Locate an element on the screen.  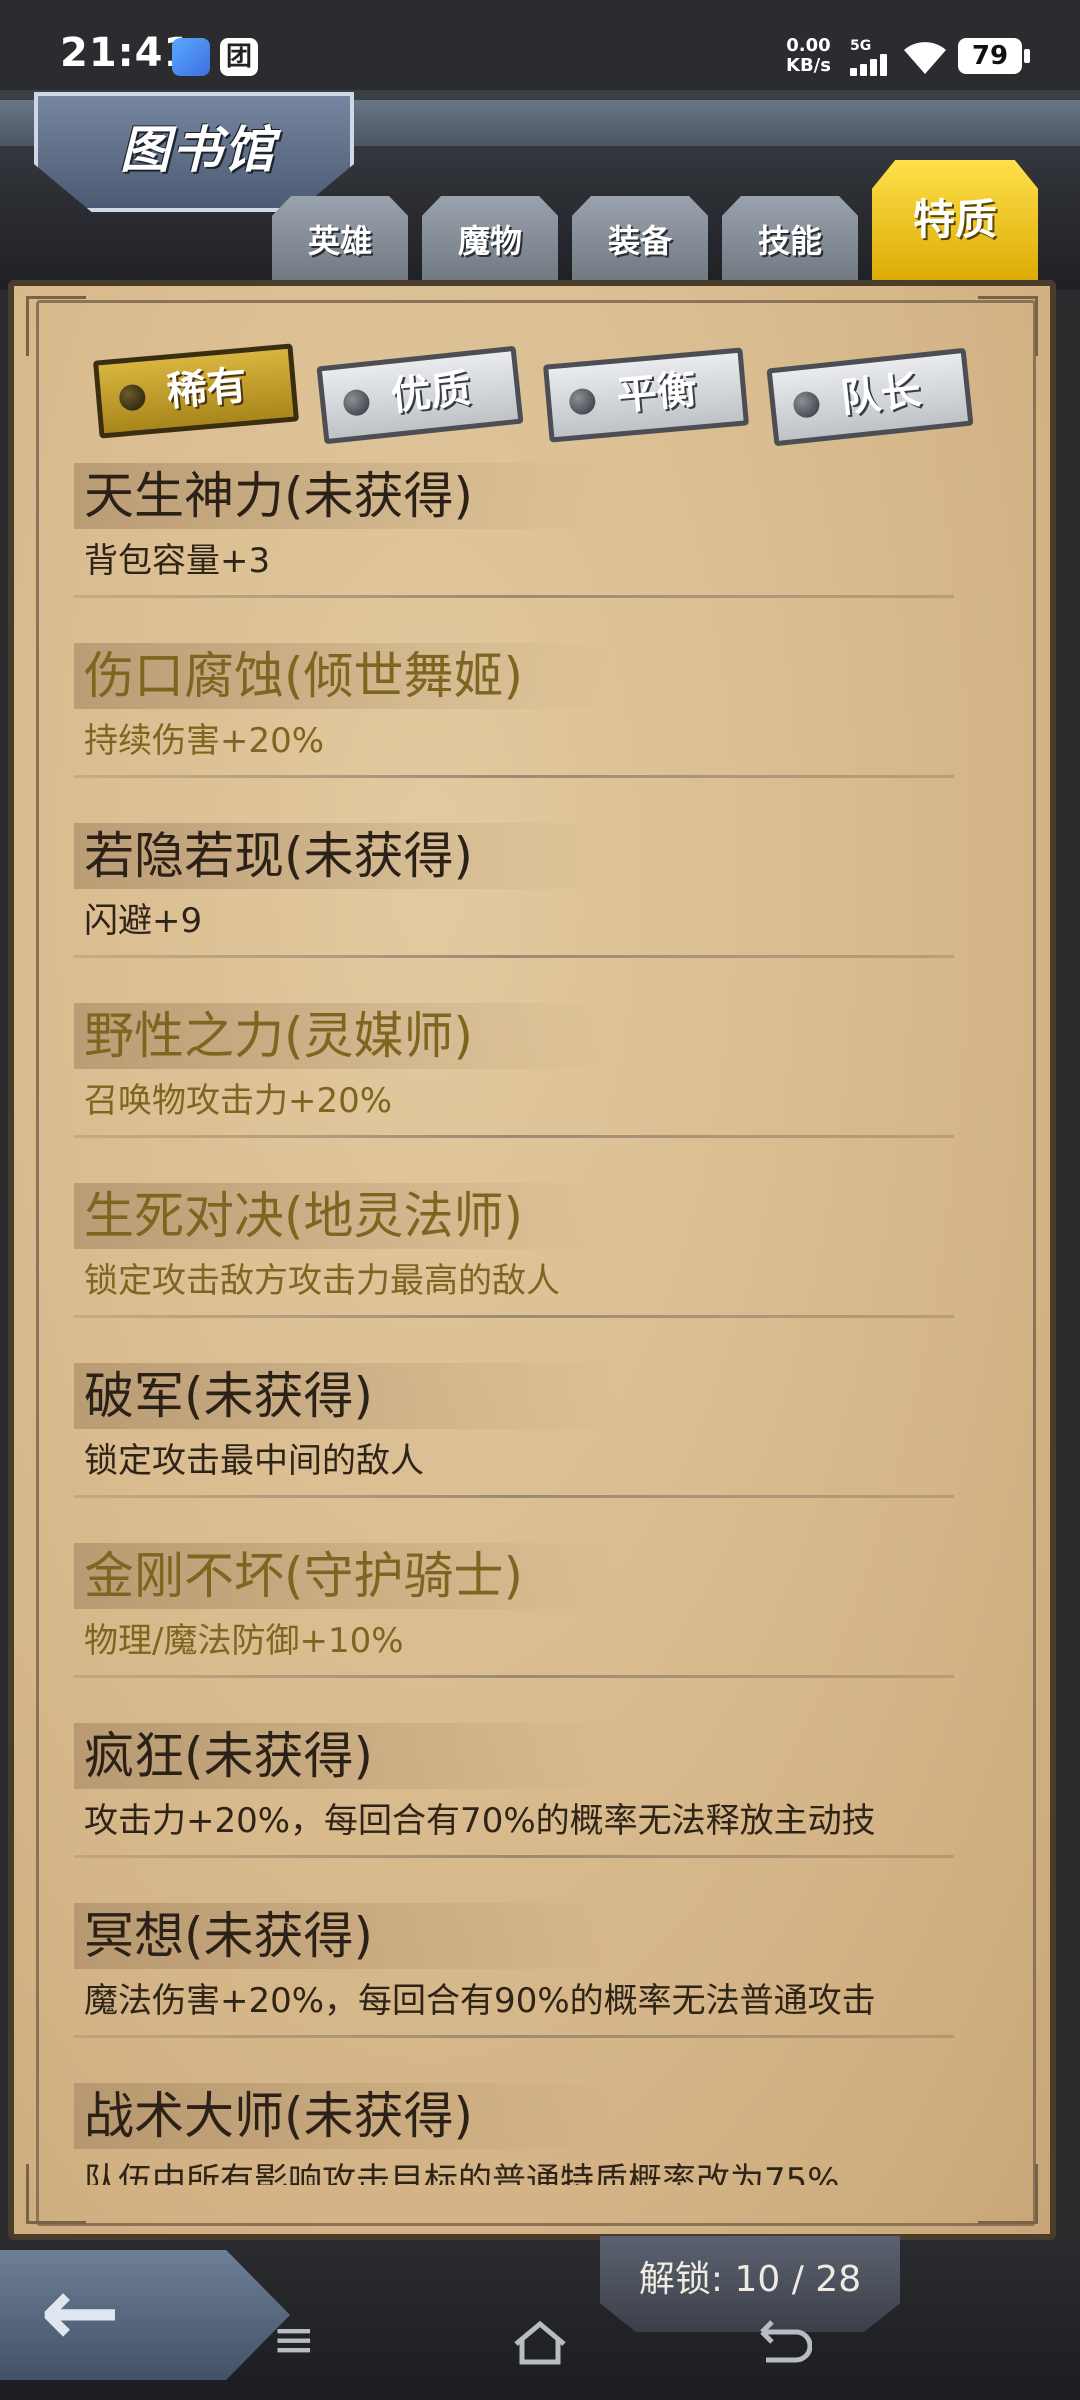
trait-item: 疯狂(未获得) 攻击力+20%，每回合有70%的概率无法释放主动技 is located at coordinates (519, 1805).